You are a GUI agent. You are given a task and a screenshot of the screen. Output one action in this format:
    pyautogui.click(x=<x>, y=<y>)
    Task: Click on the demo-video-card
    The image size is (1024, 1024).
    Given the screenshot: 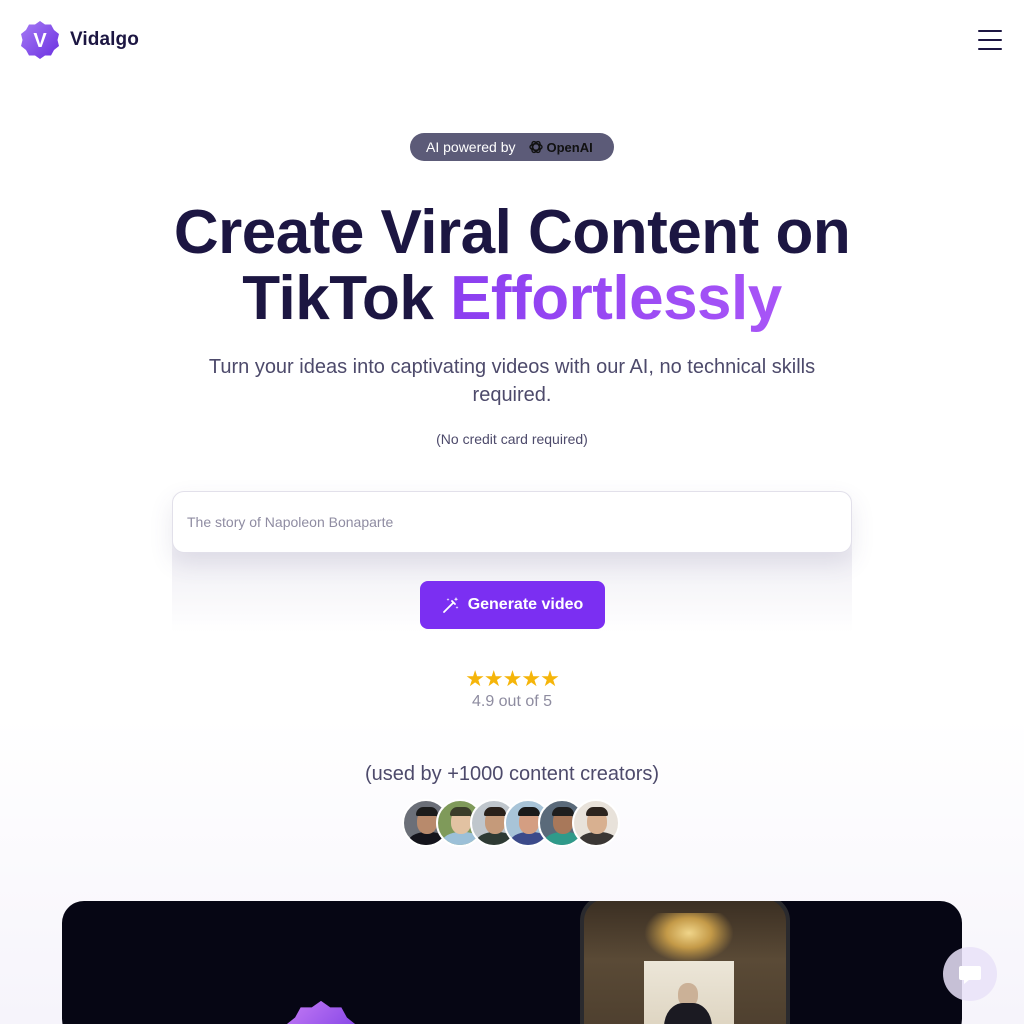 What is the action you would take?
    pyautogui.click(x=512, y=962)
    